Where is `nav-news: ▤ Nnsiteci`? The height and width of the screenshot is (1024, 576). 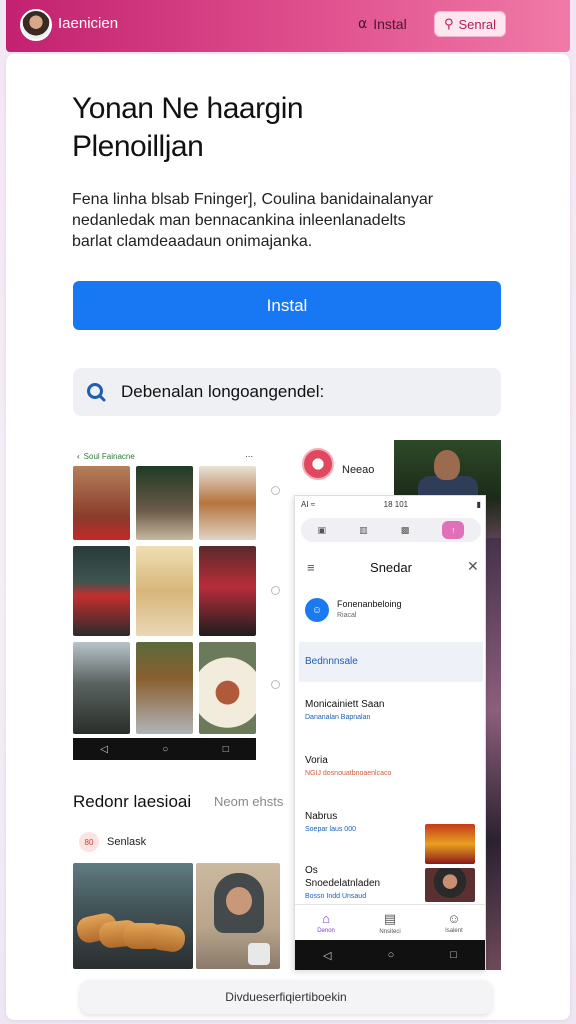
nav-news: ▤ Nnsiteci is located at coordinates (389, 923).